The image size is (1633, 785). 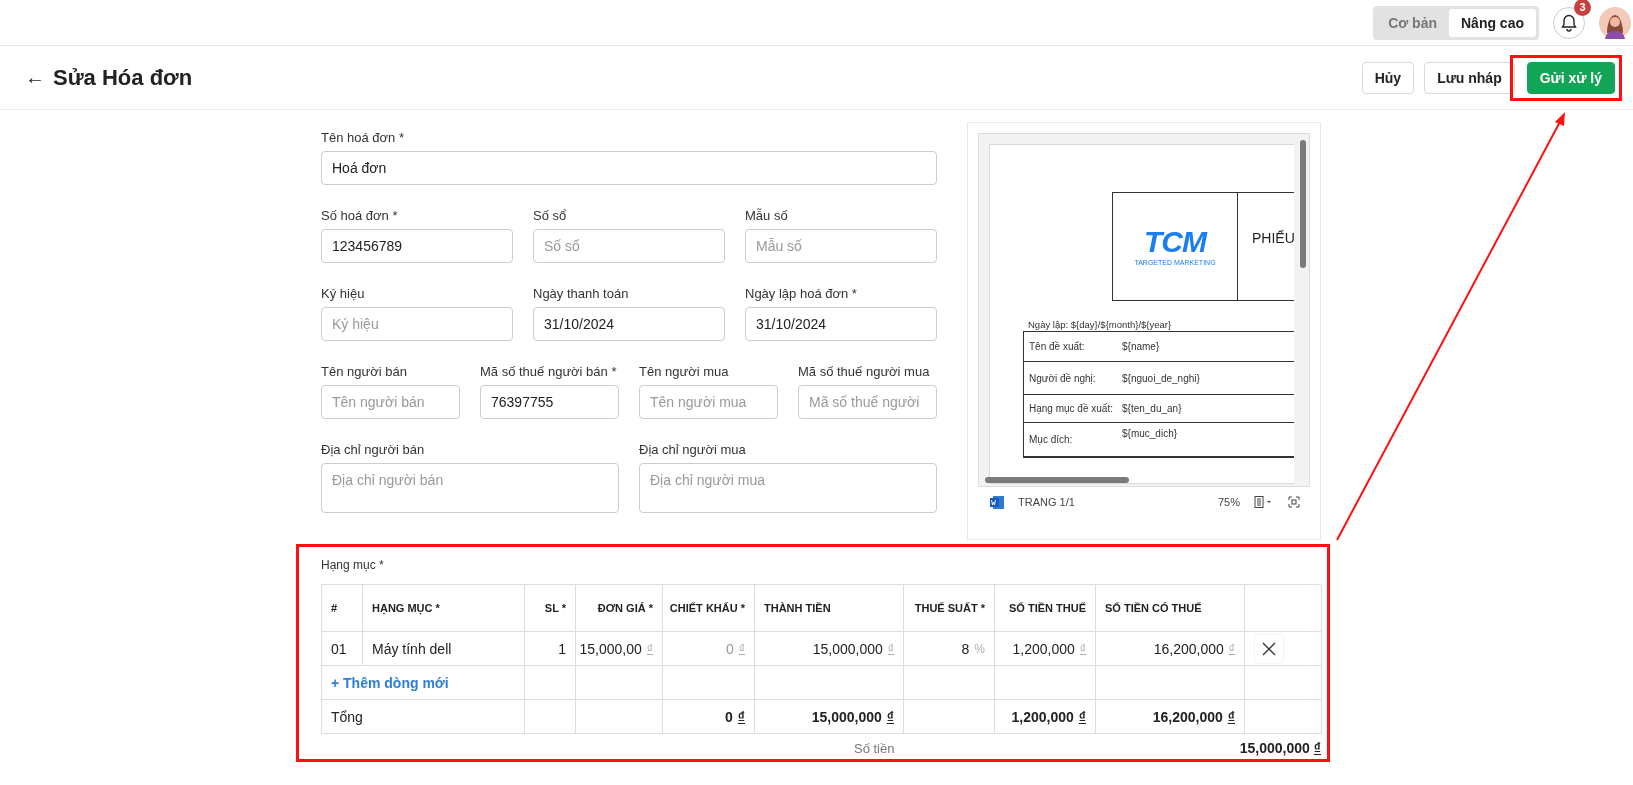 I want to click on section-label: Hạng mục *, so click(x=353, y=565).